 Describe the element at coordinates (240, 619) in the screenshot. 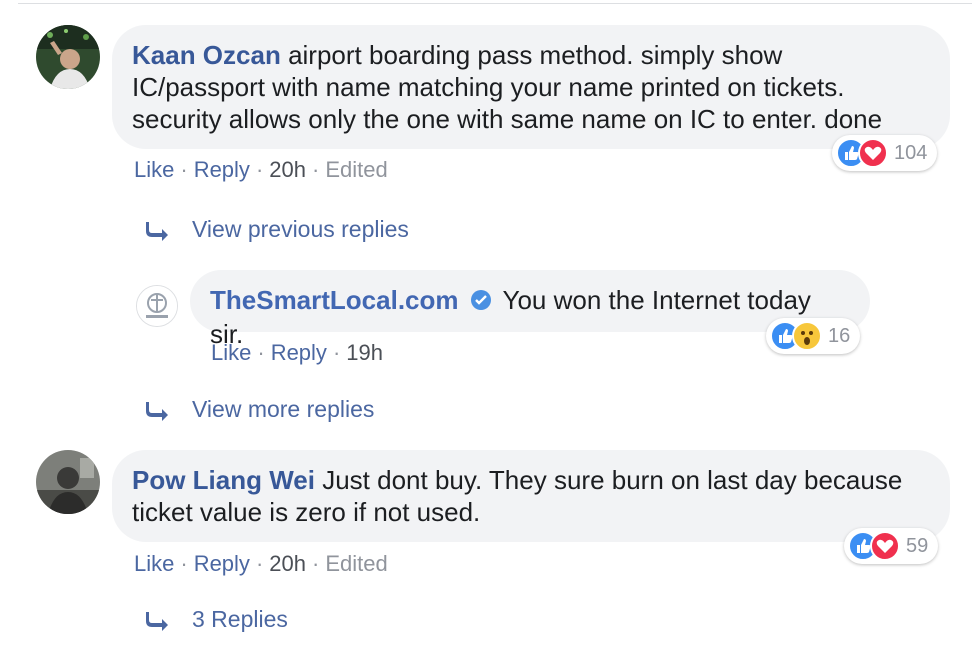

I see `replies-count-label: 3 Replies` at that location.